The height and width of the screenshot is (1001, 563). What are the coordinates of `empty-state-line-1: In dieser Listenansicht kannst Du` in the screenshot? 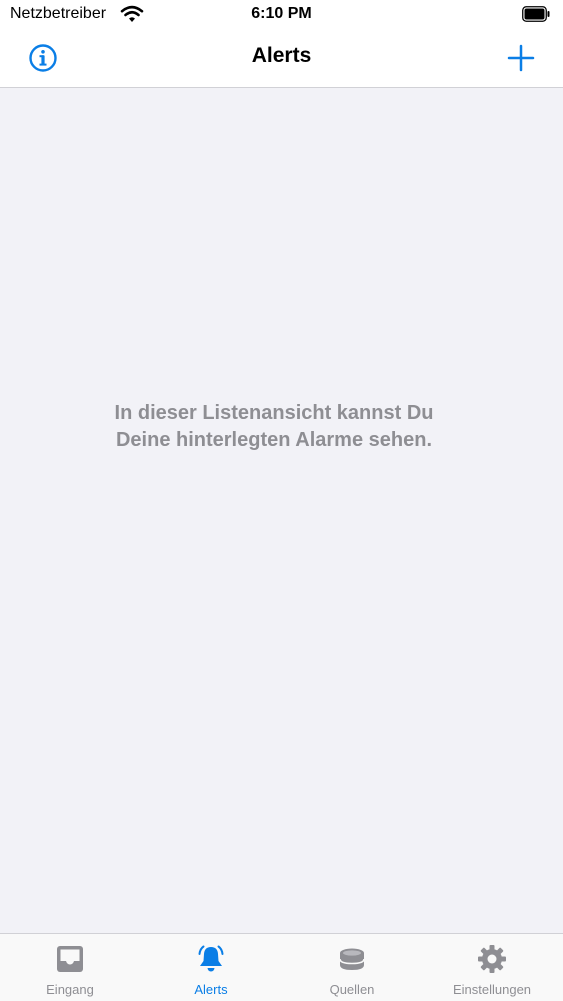 It's located at (274, 413).